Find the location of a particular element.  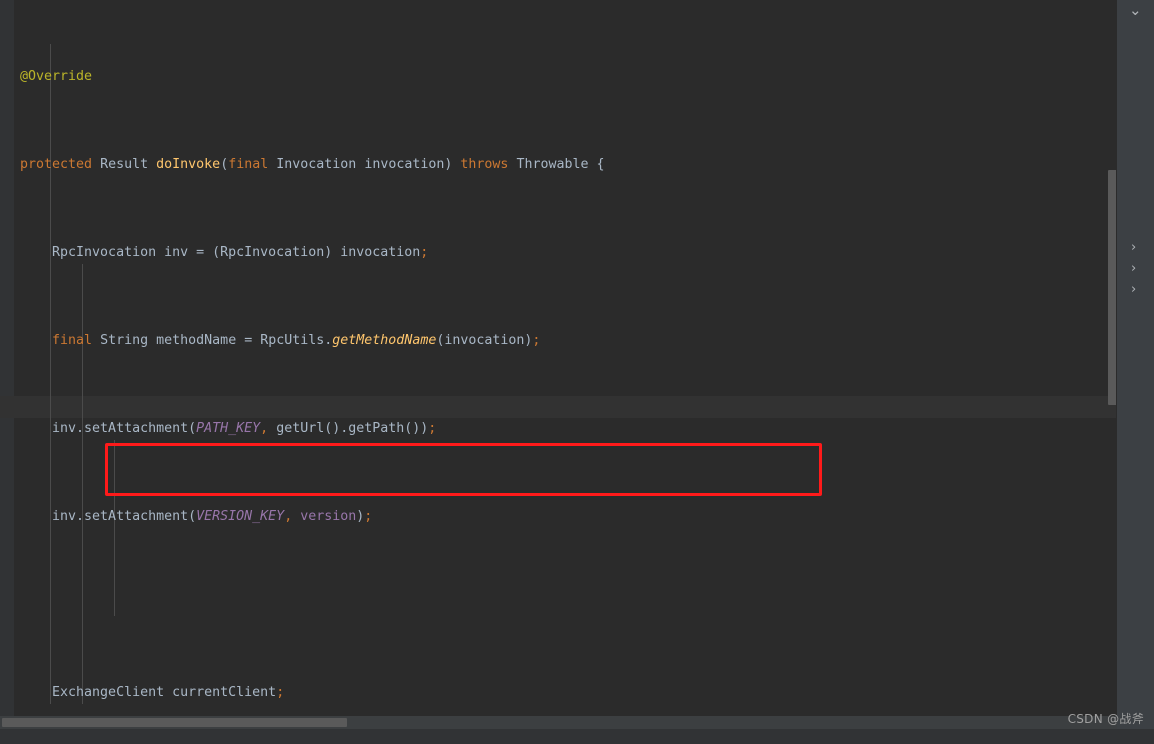

bottom-status-strip is located at coordinates (577, 736).